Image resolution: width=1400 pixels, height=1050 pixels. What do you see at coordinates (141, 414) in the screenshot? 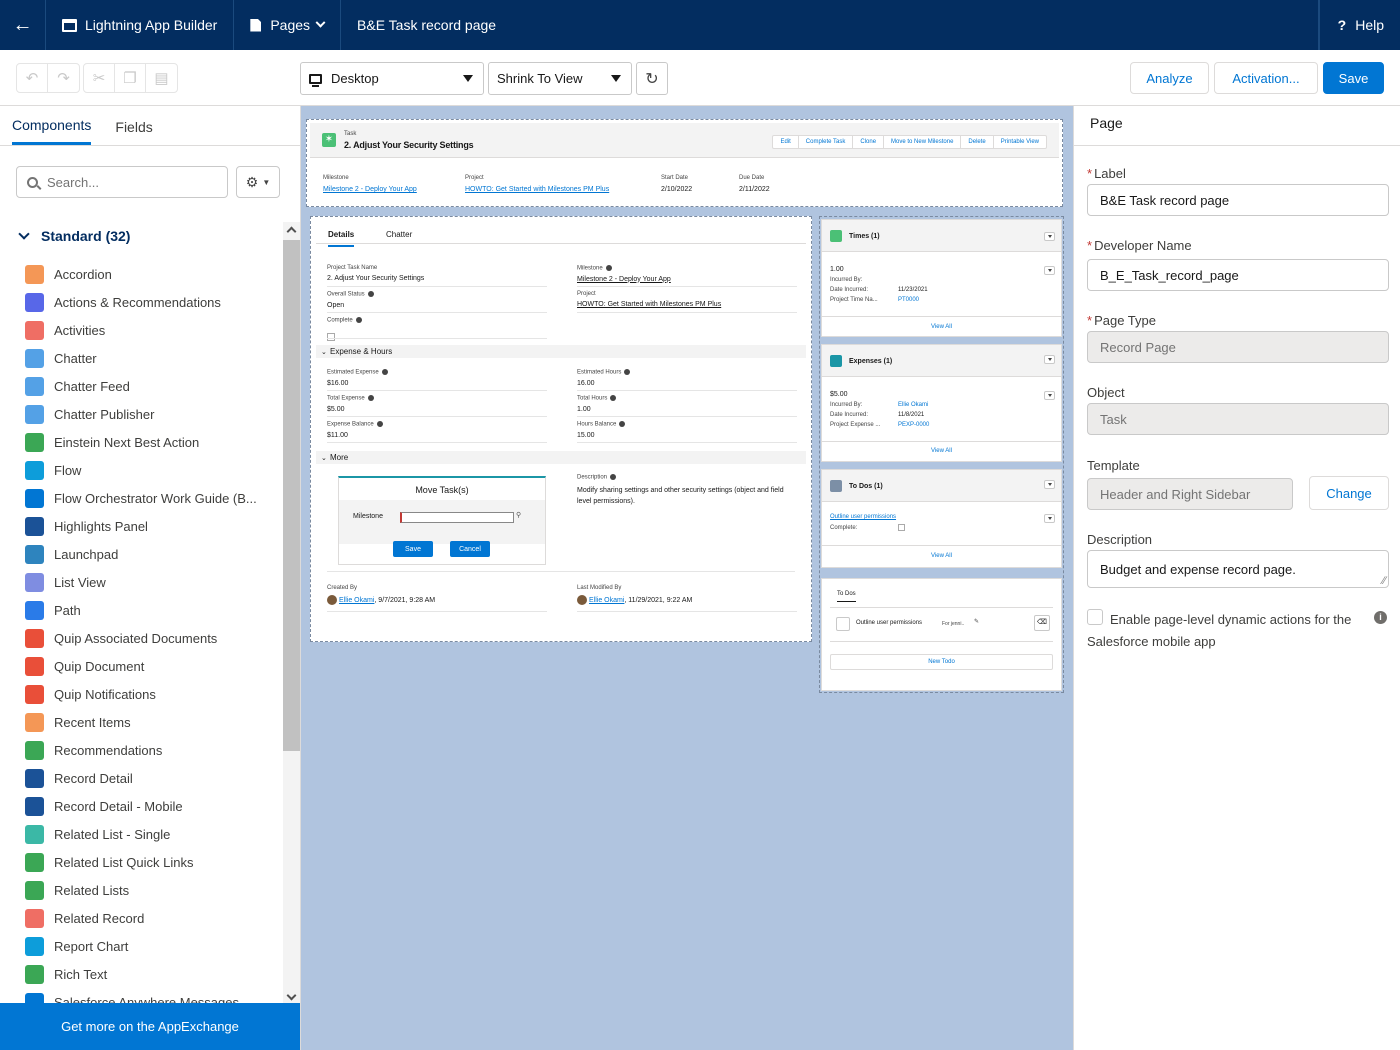
I see `component-item: Chatter Publisher` at bounding box center [141, 414].